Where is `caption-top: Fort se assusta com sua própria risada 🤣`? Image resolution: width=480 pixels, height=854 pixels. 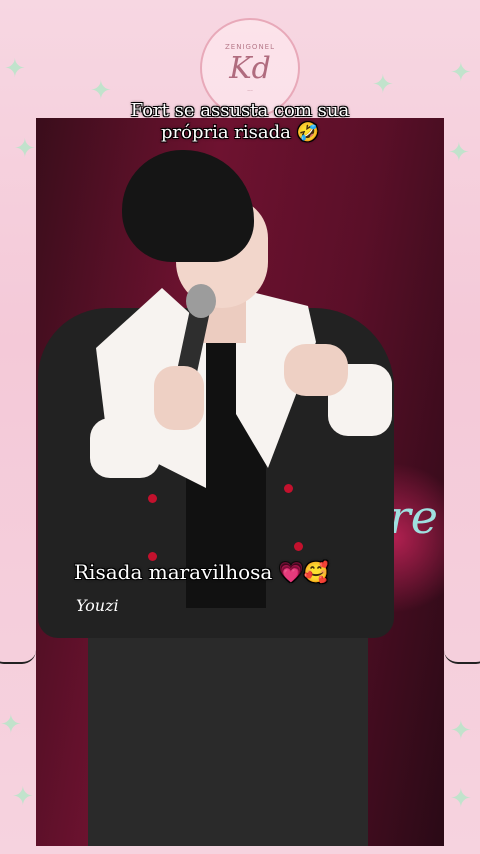
caption-top: Fort se assusta com sua própria risada 🤣 is located at coordinates (240, 122).